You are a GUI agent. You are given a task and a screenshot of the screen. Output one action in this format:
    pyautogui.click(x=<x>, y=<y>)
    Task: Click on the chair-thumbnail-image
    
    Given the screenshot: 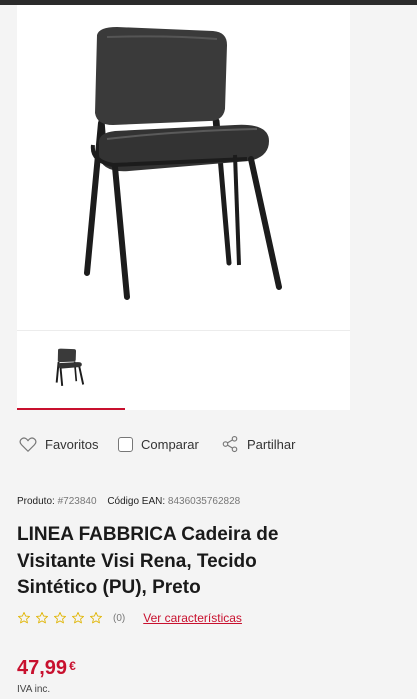 What is the action you would take?
    pyautogui.click(x=70, y=367)
    